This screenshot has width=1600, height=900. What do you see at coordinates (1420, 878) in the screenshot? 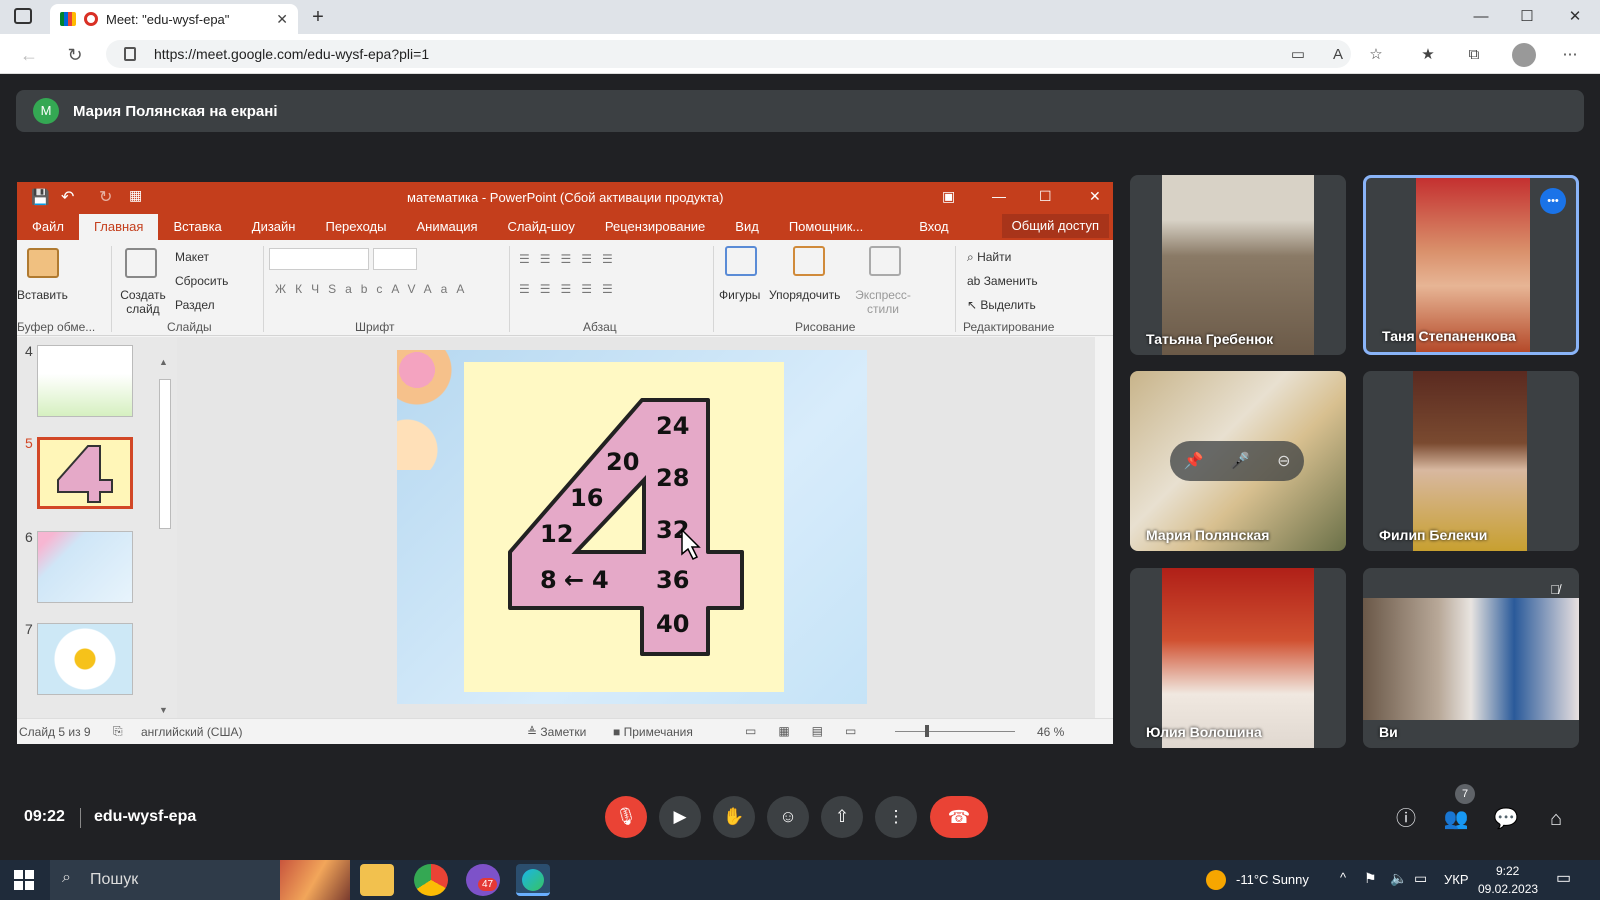
I see `network-icon: ▭` at bounding box center [1420, 878].